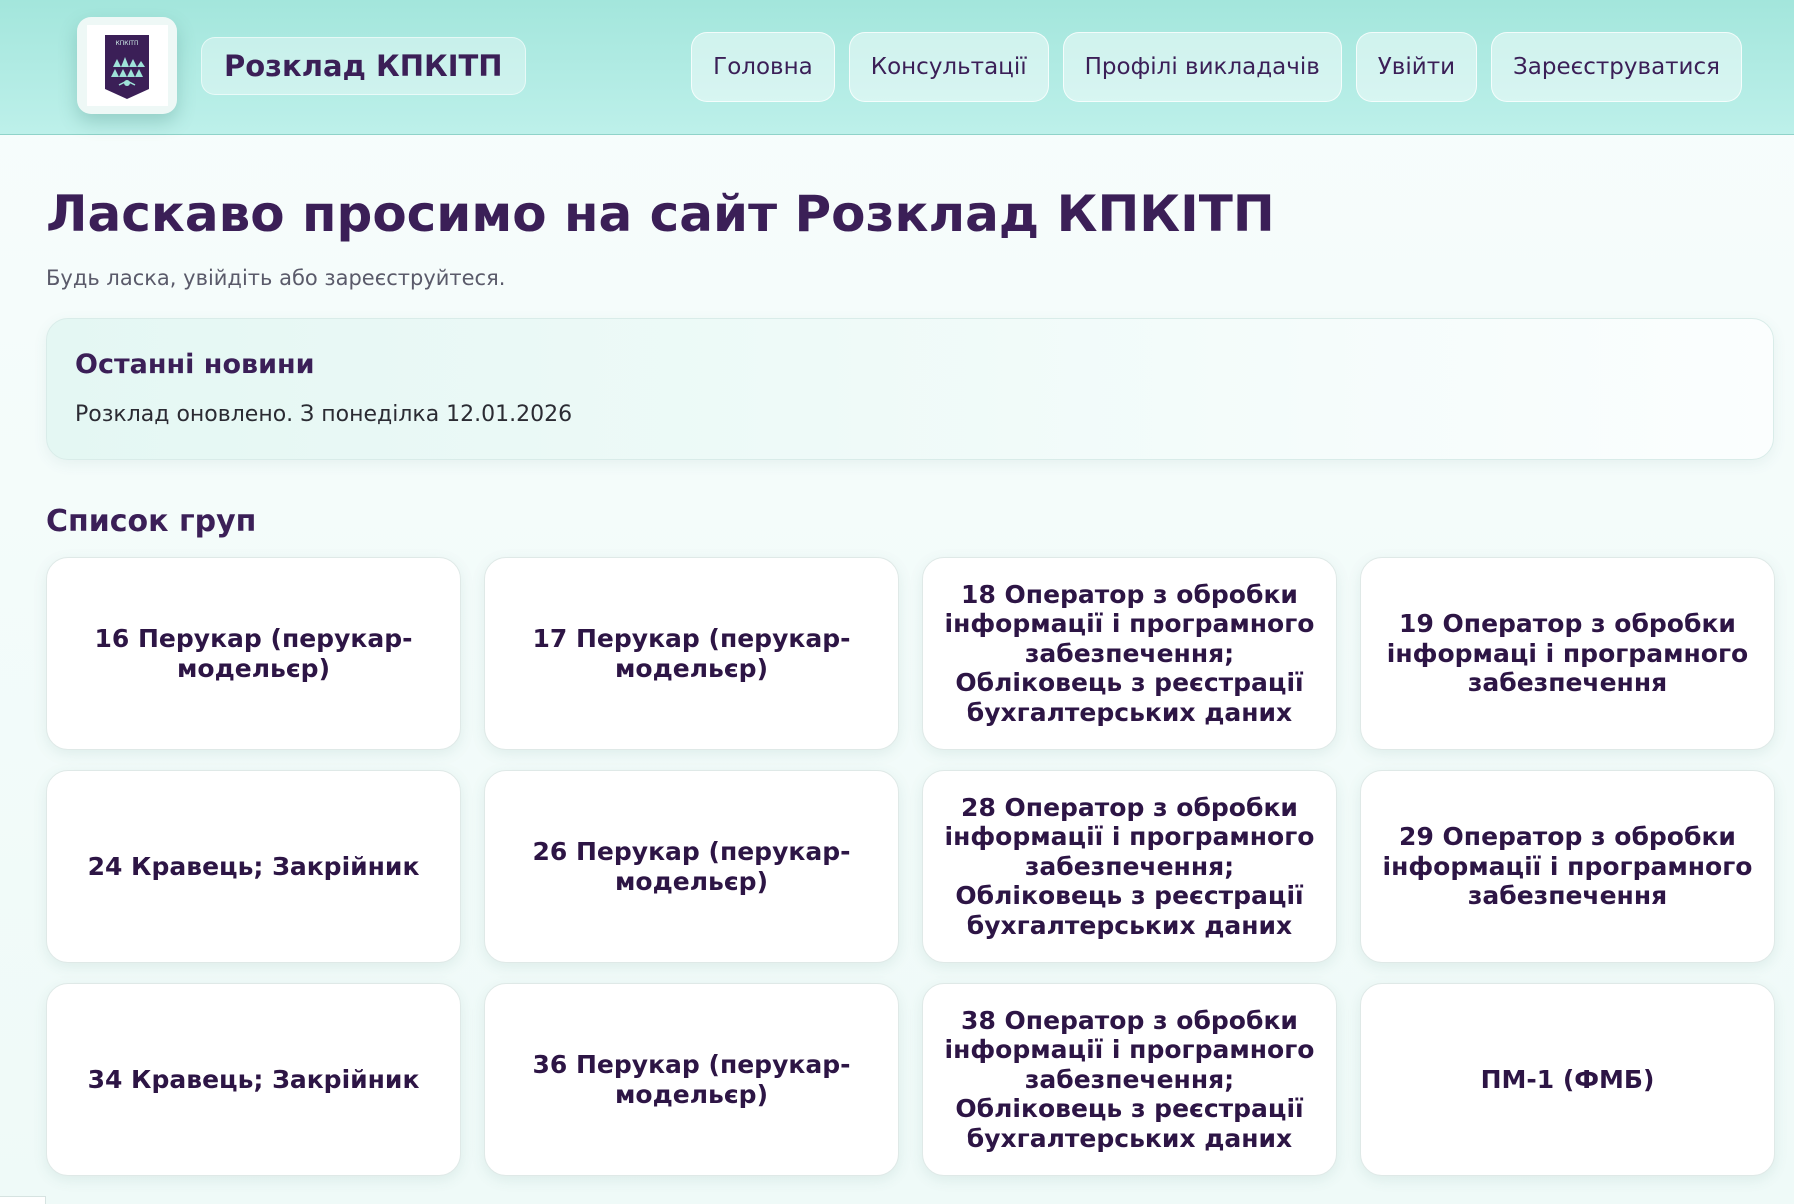  What do you see at coordinates (253, 653) in the screenshot?
I see `group-card: 16 Перукар (перукар-модельєр)` at bounding box center [253, 653].